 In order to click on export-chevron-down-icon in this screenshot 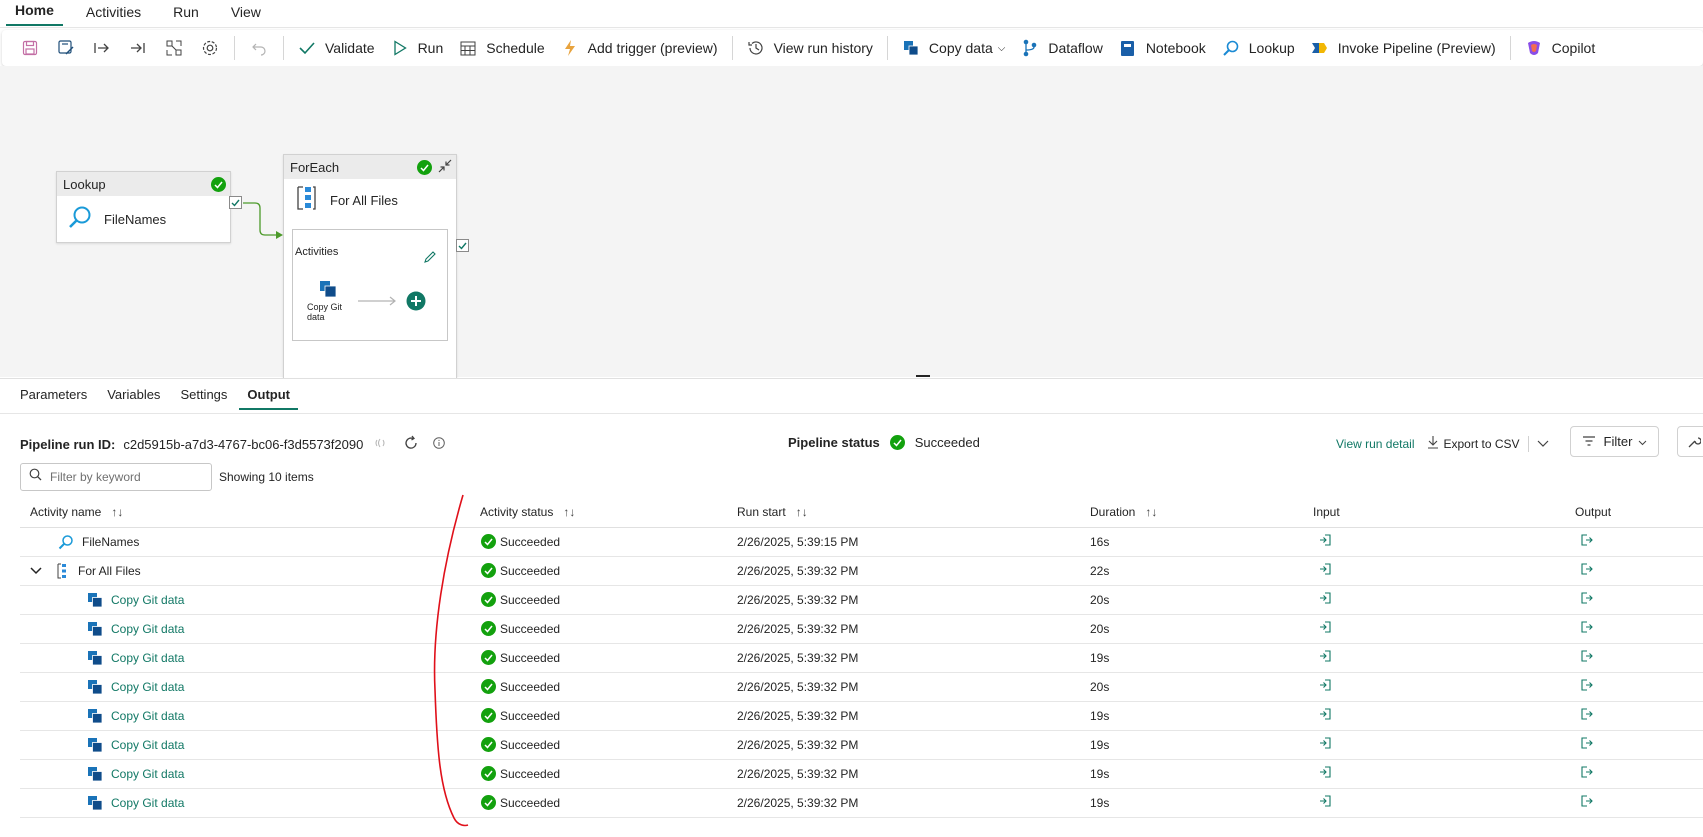, I will do `click(1543, 444)`.